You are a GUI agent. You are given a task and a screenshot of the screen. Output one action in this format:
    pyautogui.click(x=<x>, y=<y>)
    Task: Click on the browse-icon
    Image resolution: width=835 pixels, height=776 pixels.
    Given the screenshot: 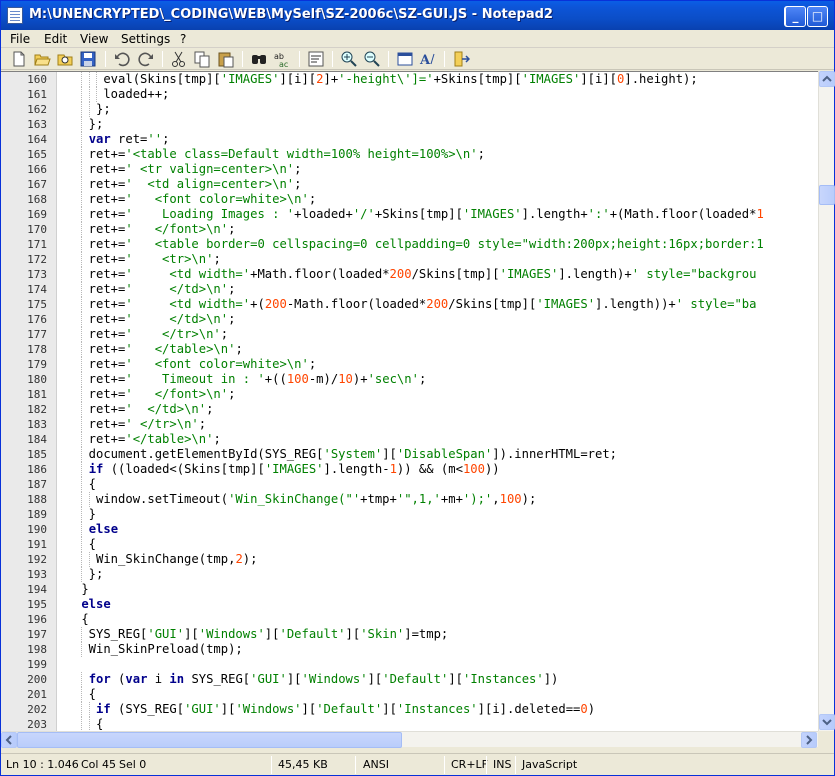 What is the action you would take?
    pyautogui.click(x=65, y=59)
    